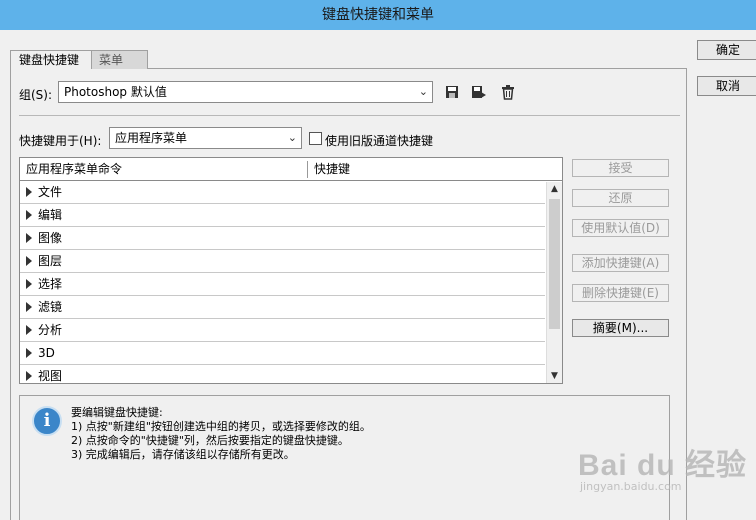 Image resolution: width=756 pixels, height=520 pixels. I want to click on table-header: 应用程序菜单命令 快捷键, so click(291, 169).